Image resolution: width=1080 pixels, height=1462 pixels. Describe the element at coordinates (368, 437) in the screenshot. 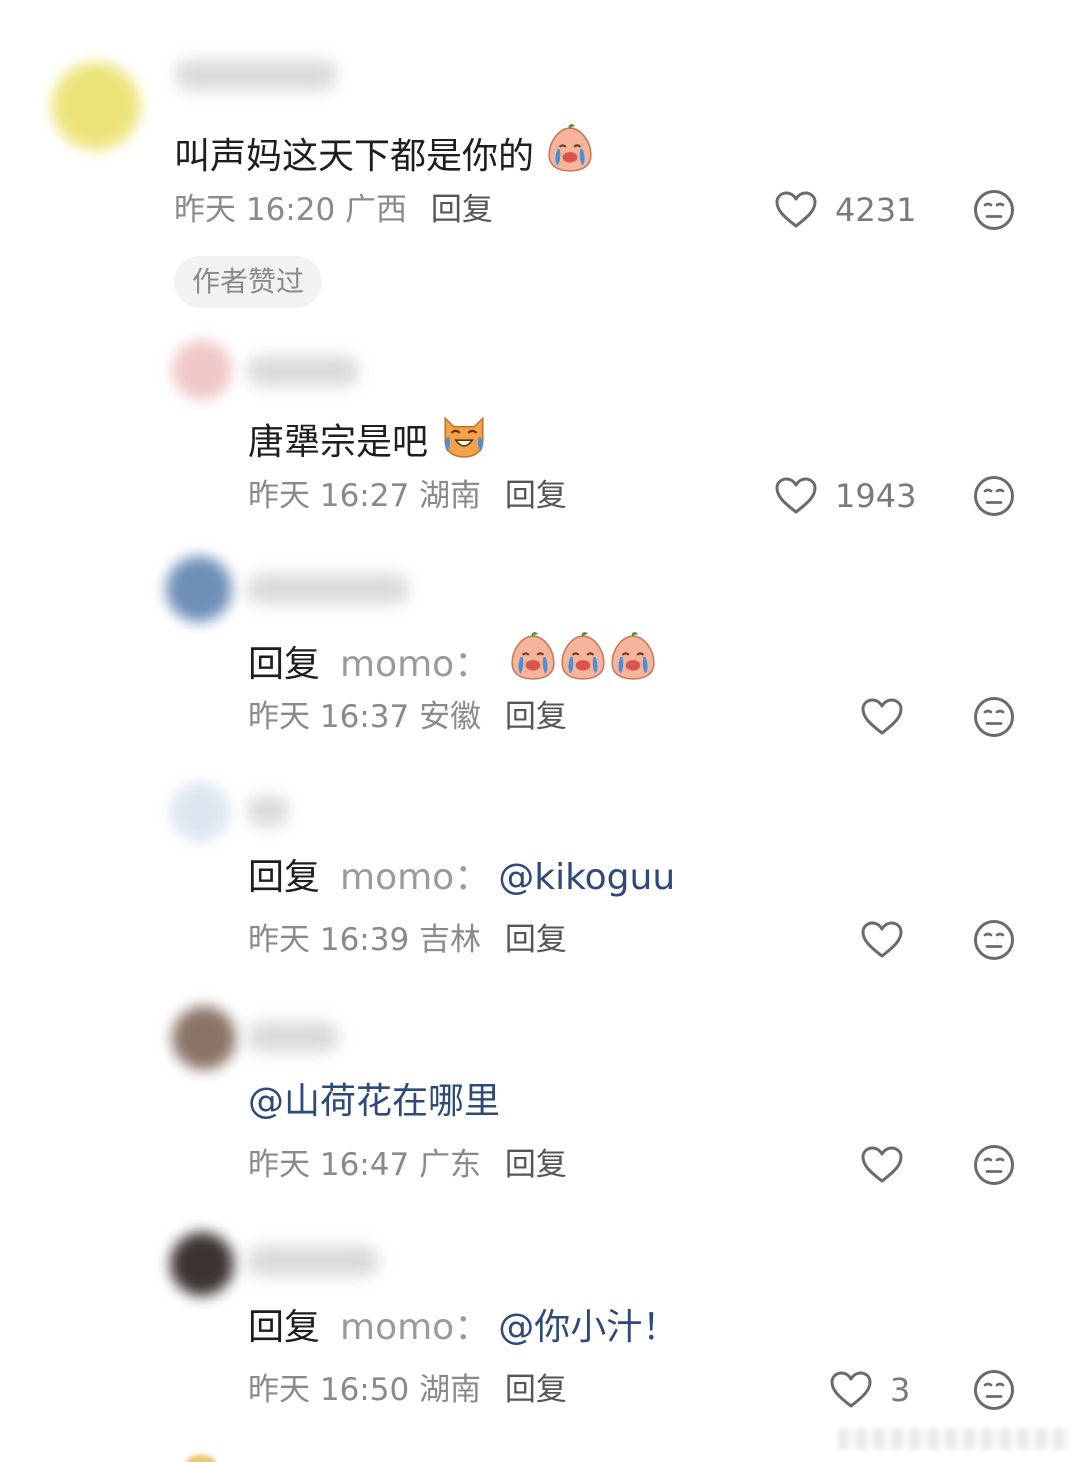

I see `comment-text: 唐犟宗是吧` at that location.